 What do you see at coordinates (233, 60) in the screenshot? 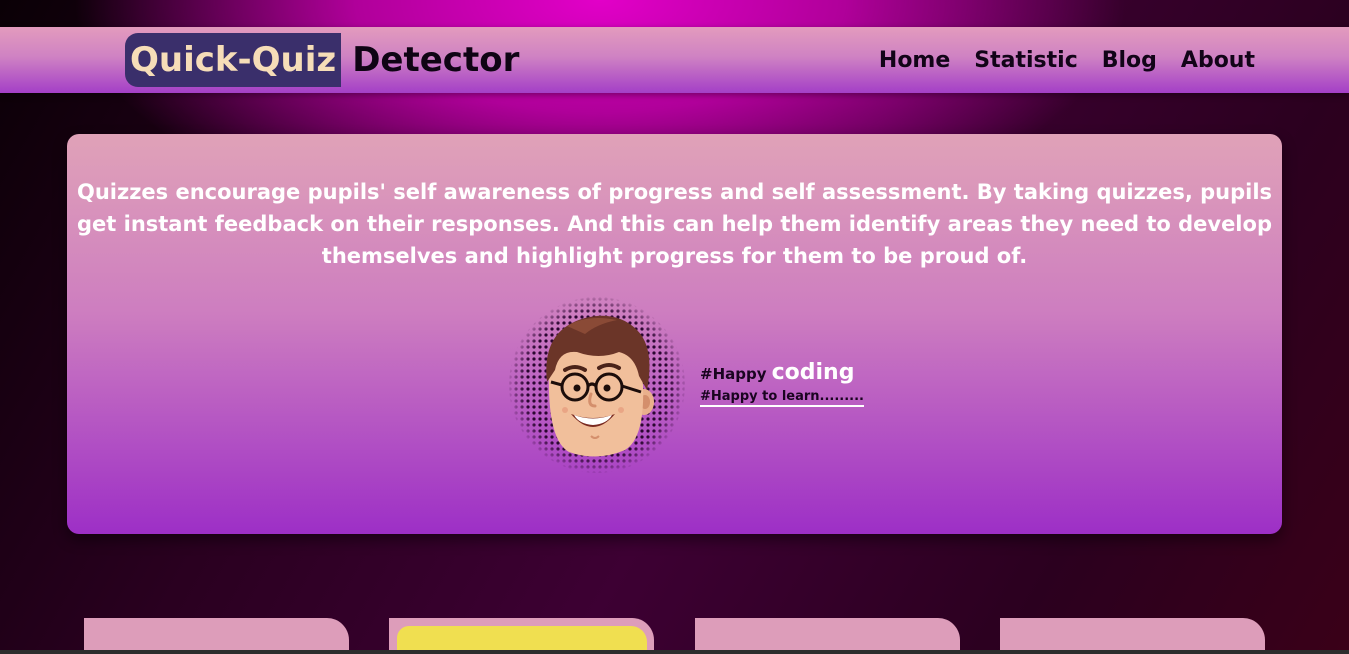
I see `brand-highlight-text: Quick-Quiz` at bounding box center [233, 60].